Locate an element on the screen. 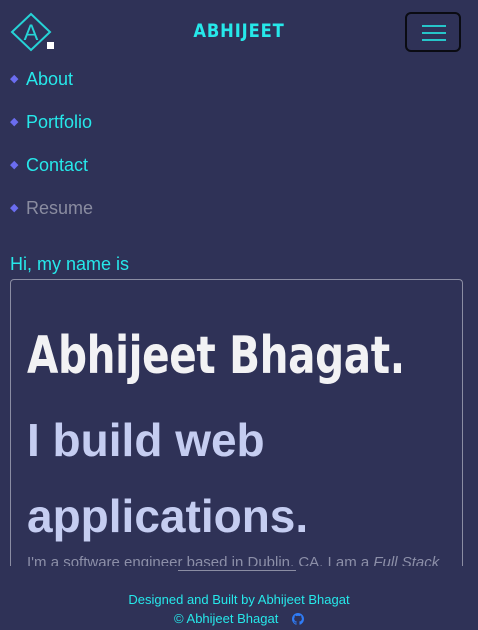 Image resolution: width=478 pixels, height=630 pixels. nav-item-label: About is located at coordinates (50, 79).